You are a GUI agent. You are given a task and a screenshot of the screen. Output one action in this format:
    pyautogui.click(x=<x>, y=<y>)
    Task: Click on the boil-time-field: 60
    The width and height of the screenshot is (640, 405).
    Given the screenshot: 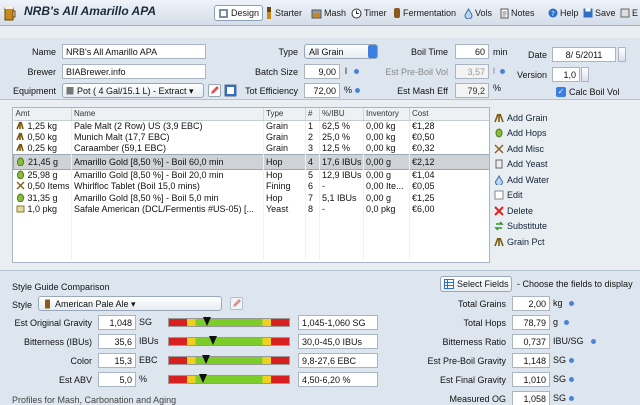 What is the action you would take?
    pyautogui.click(x=472, y=51)
    